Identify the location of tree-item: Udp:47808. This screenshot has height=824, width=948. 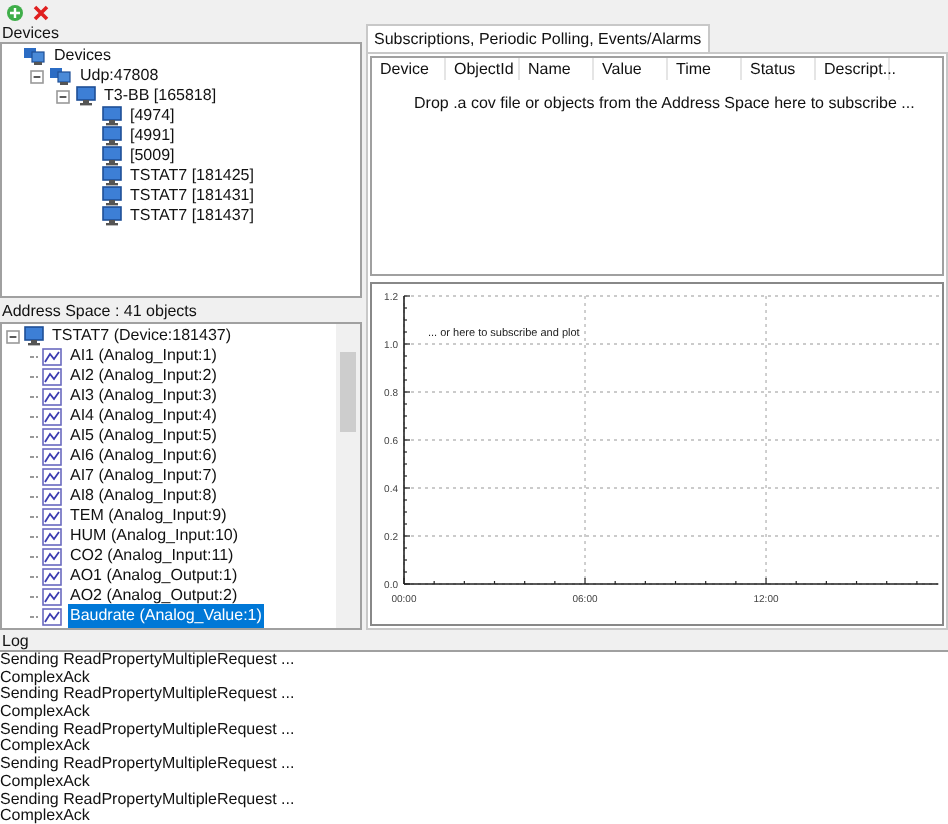
(119, 76).